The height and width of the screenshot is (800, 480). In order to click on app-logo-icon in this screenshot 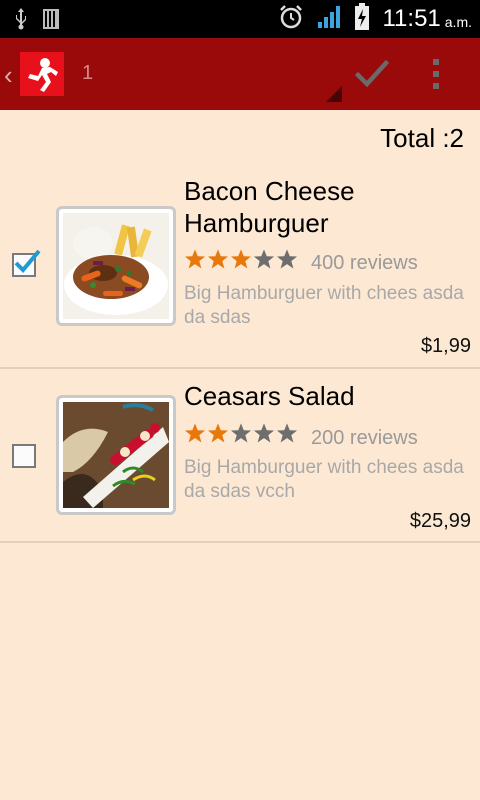, I will do `click(42, 74)`.